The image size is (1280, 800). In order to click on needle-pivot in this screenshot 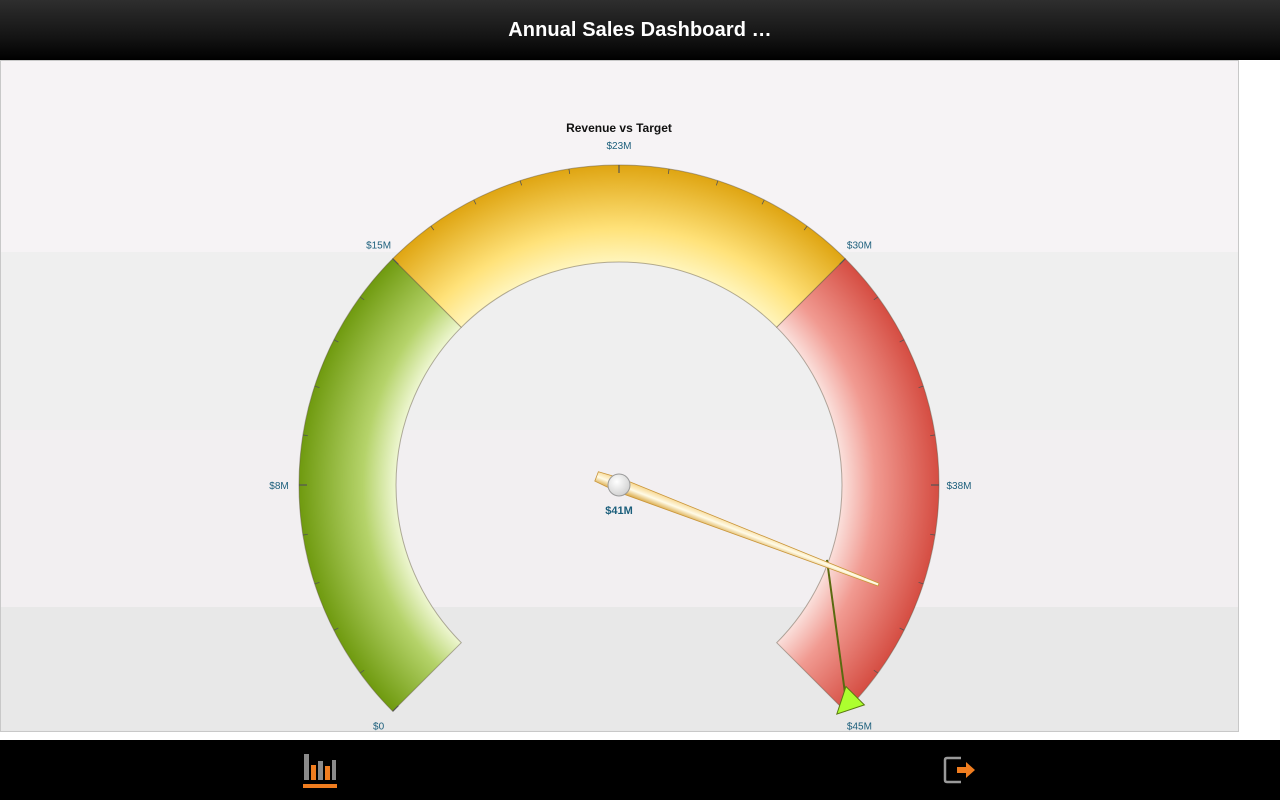, I will do `click(619, 485)`.